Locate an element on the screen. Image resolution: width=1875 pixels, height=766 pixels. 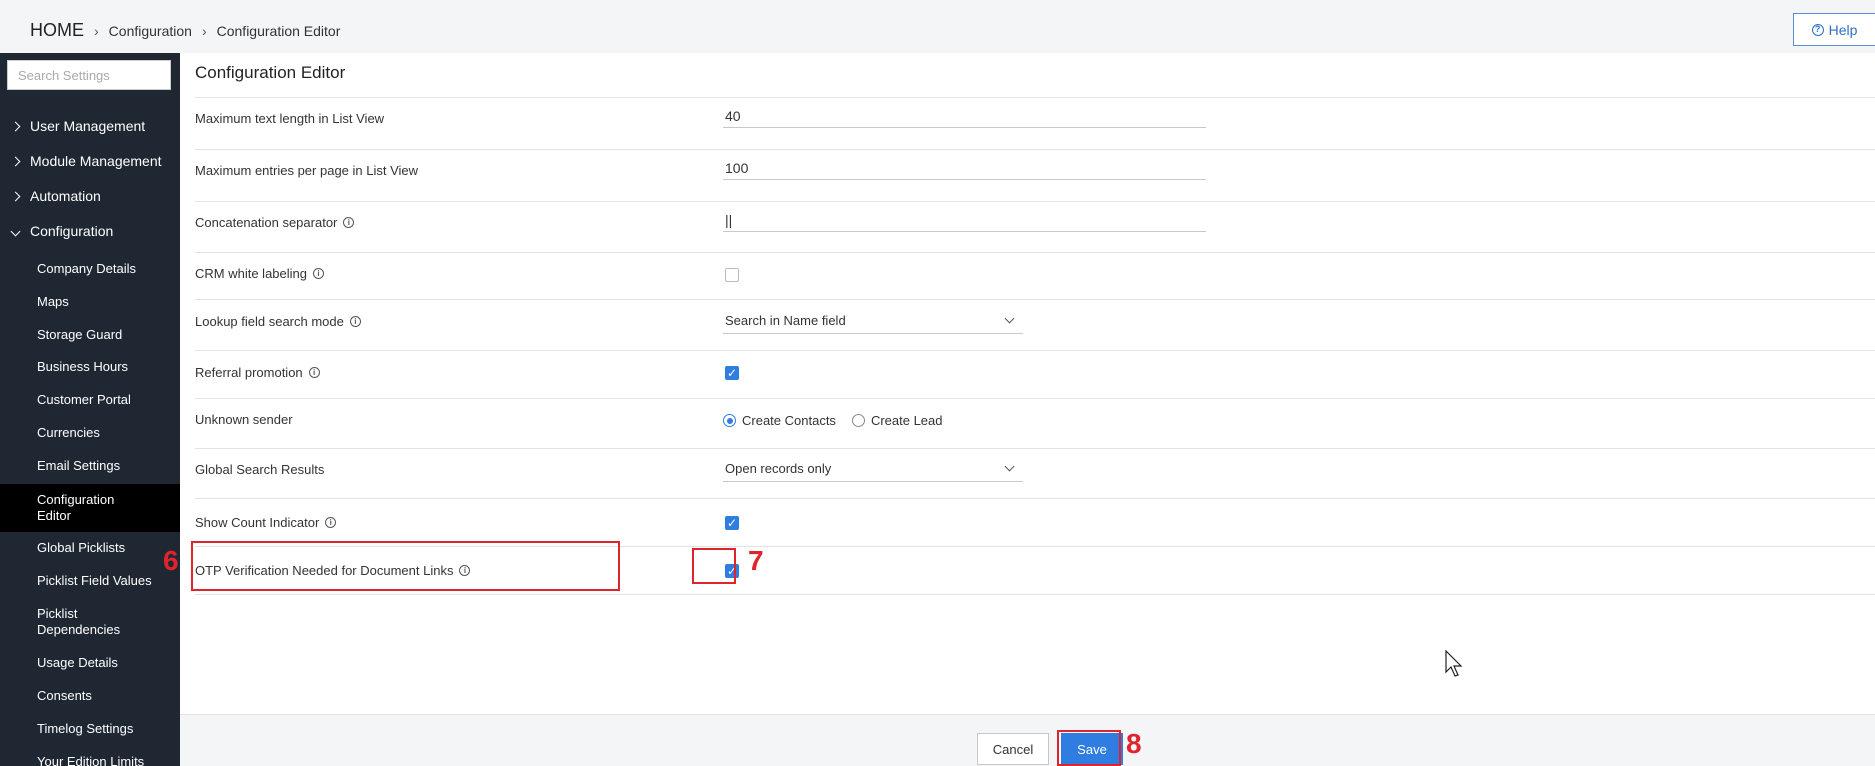
annotation-box-otp-checkbox is located at coordinates (714, 566).